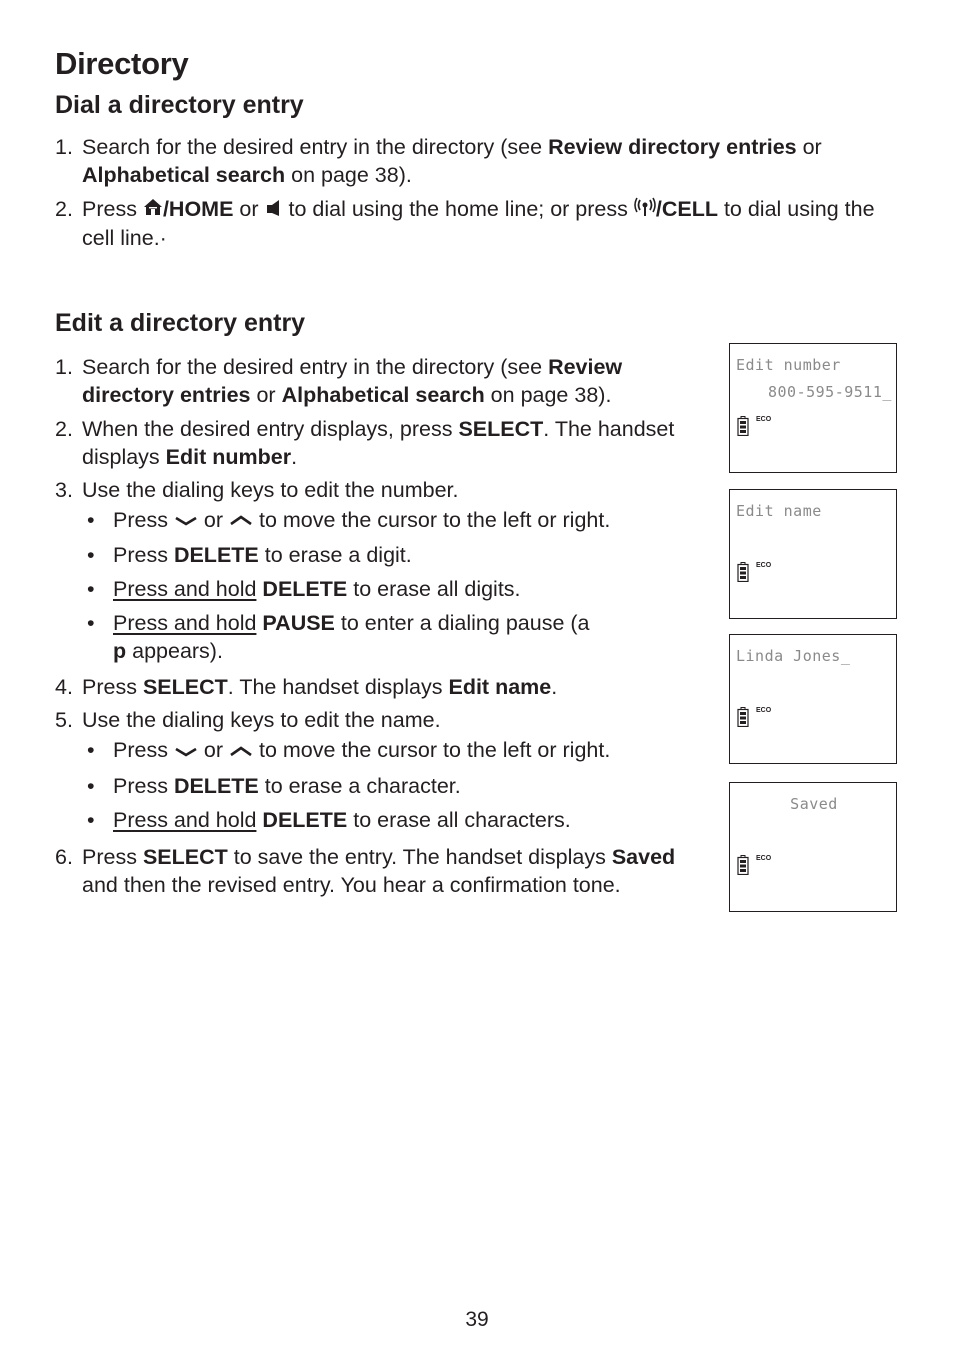 This screenshot has width=954, height=1354. I want to click on step-number: 4., so click(64, 687).